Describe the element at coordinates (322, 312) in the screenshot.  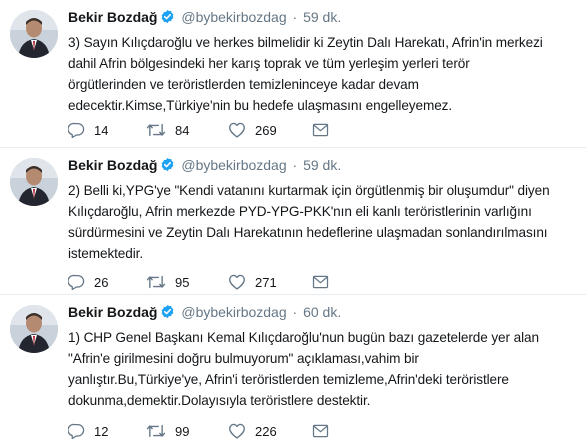
I see `tweet-timestamp: 60 dk.` at that location.